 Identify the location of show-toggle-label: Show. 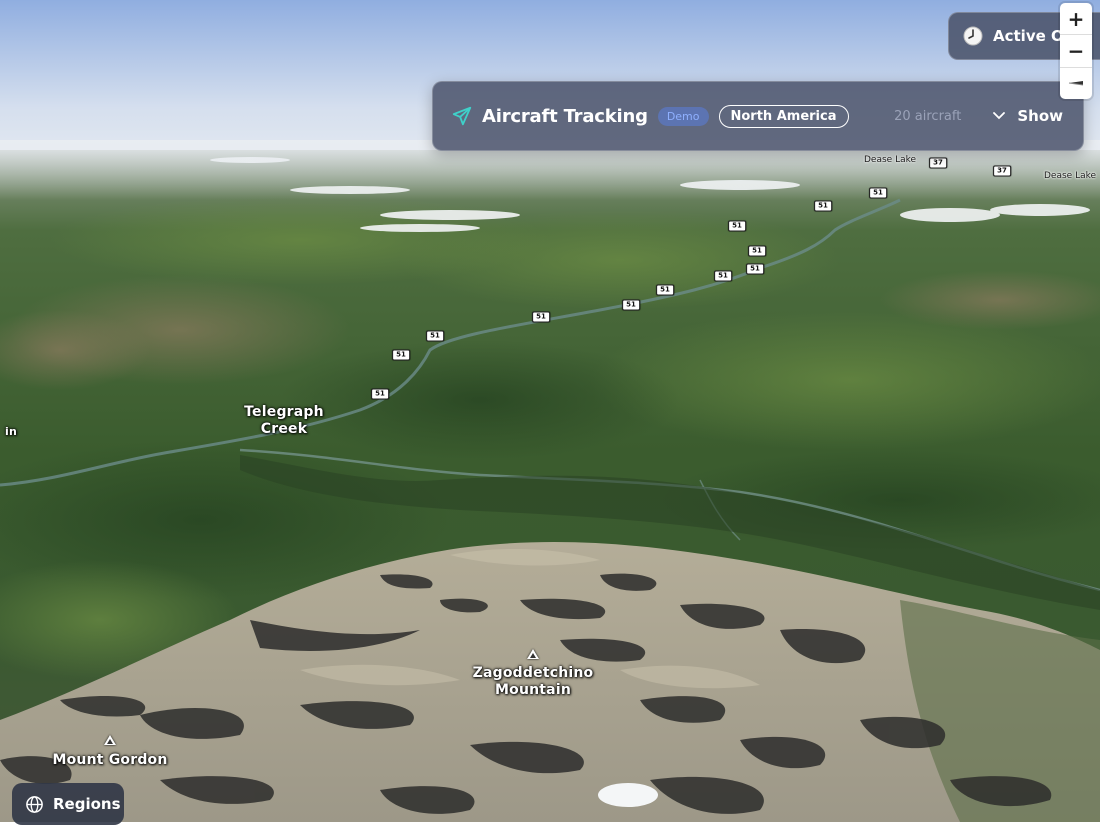
(1040, 116).